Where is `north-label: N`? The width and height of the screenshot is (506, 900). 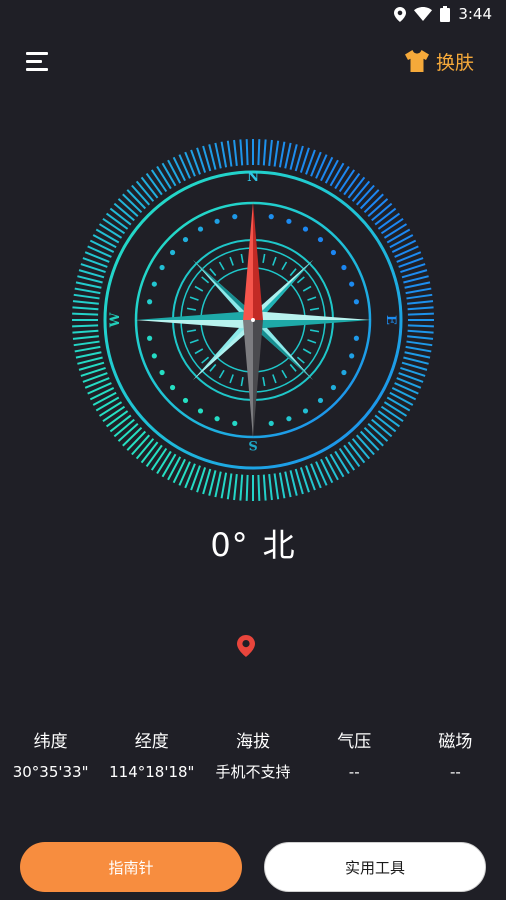 north-label: N is located at coordinates (253, 177).